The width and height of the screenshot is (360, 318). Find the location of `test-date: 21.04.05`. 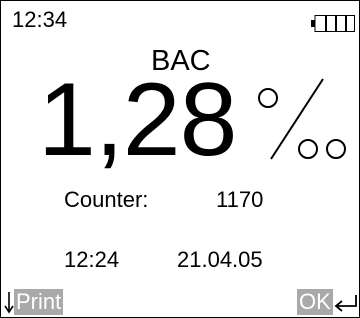

test-date: 21.04.05 is located at coordinates (220, 259).